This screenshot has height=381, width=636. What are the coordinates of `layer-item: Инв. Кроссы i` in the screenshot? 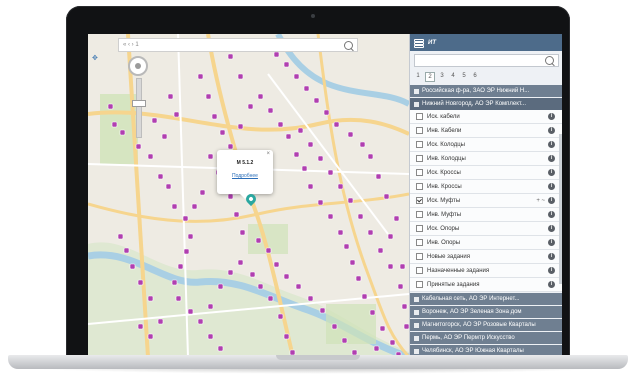 It's located at (486, 187).